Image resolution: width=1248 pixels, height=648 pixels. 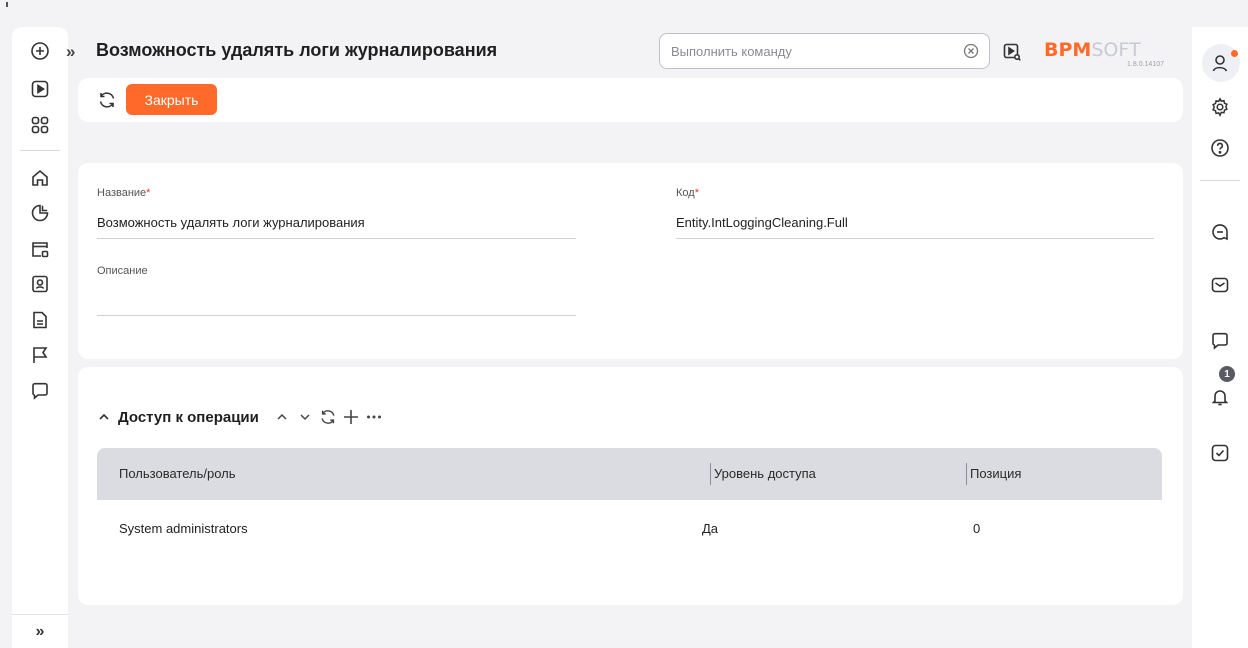 I want to click on ai-assistant-icon, so click(x=1220, y=232).